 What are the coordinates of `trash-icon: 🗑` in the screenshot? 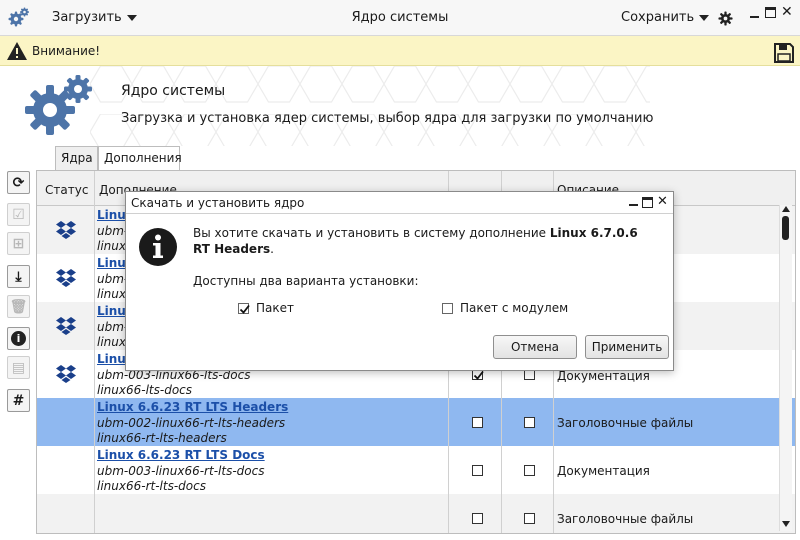 It's located at (18, 306).